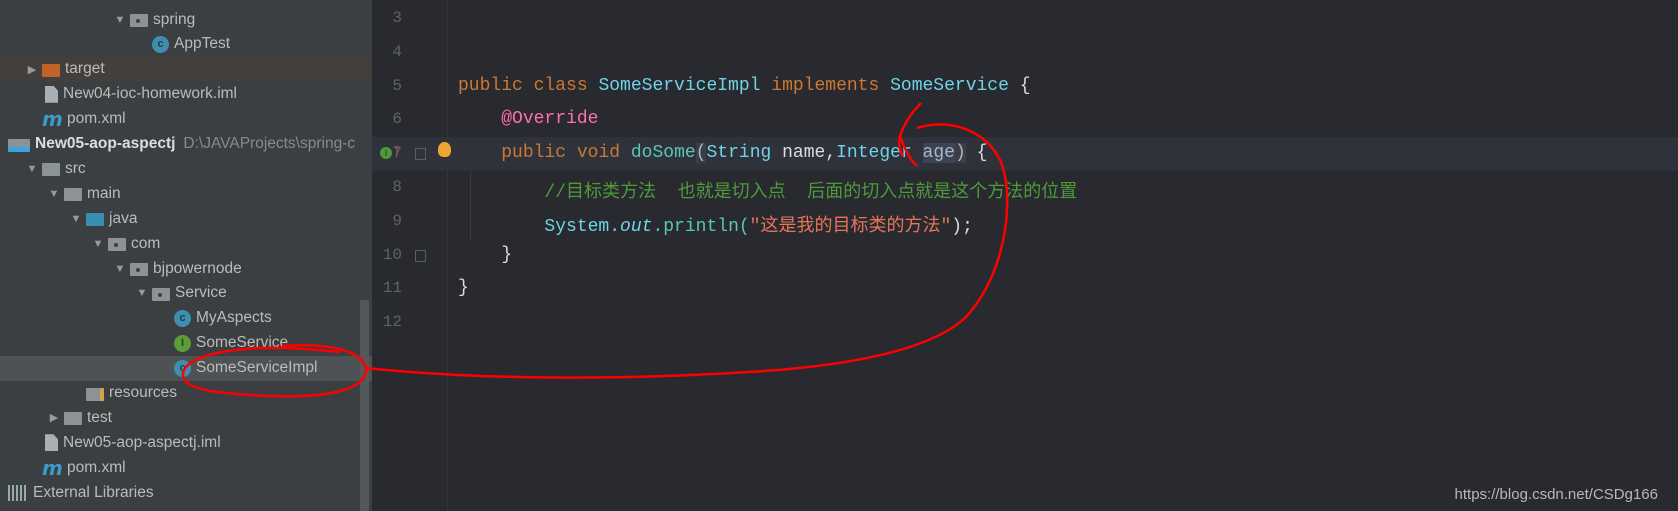 This screenshot has height=511, width=1678. I want to click on annotation-arrowhead, so click(909, 134).